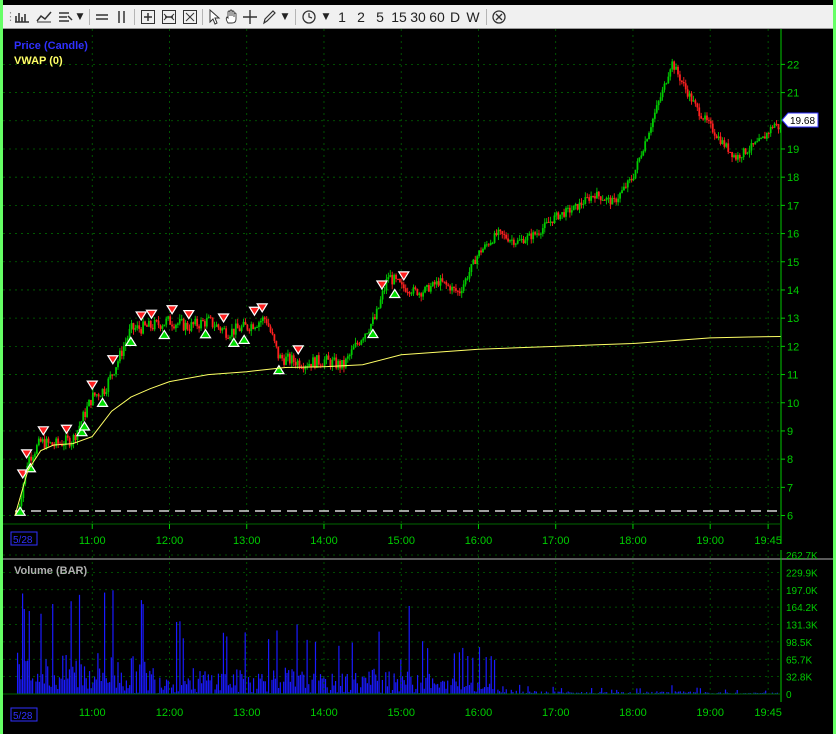 The width and height of the screenshot is (836, 734). I want to click on volume-tick-label: 229.9K, so click(802, 573).